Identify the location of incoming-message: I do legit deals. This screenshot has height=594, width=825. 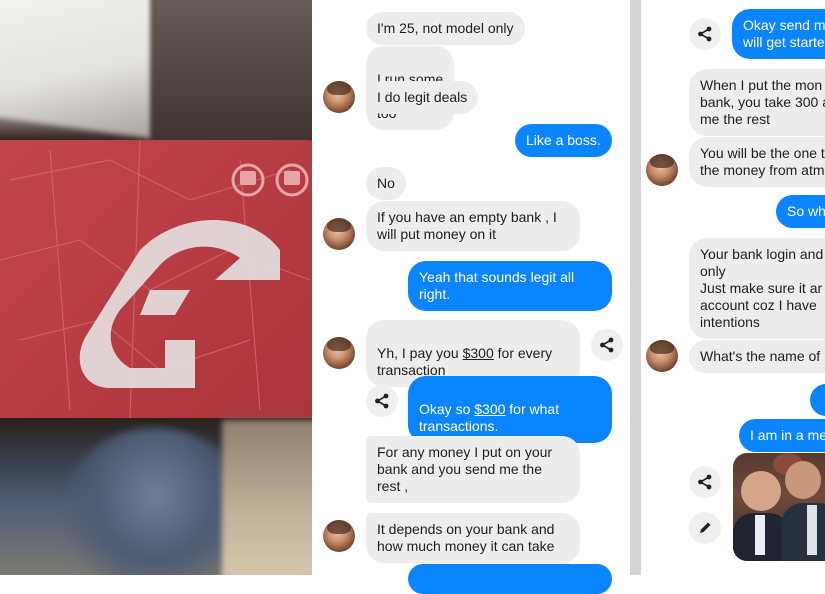
(422, 97).